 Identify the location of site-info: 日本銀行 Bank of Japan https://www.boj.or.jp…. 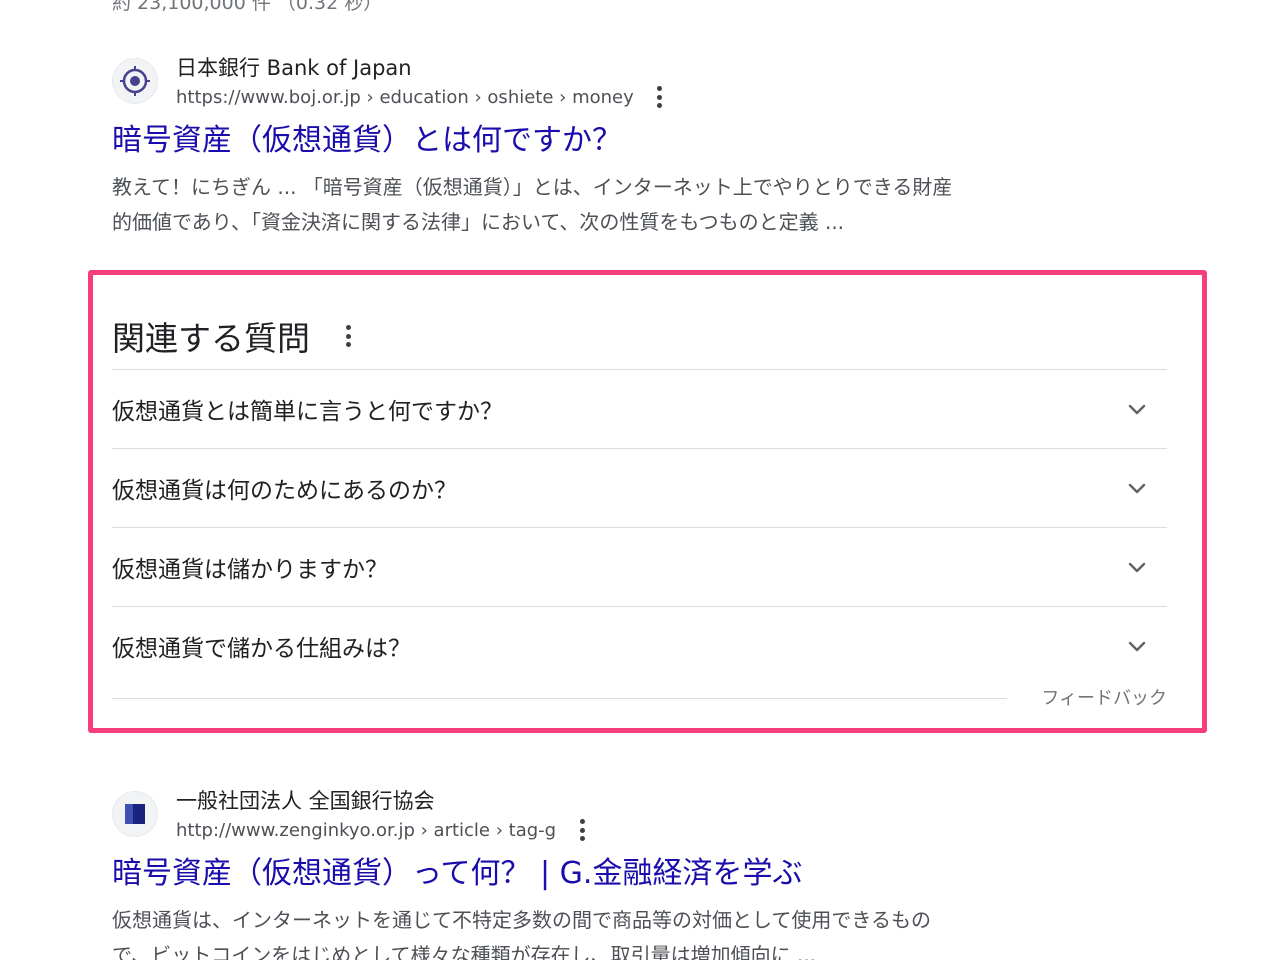
(612, 81).